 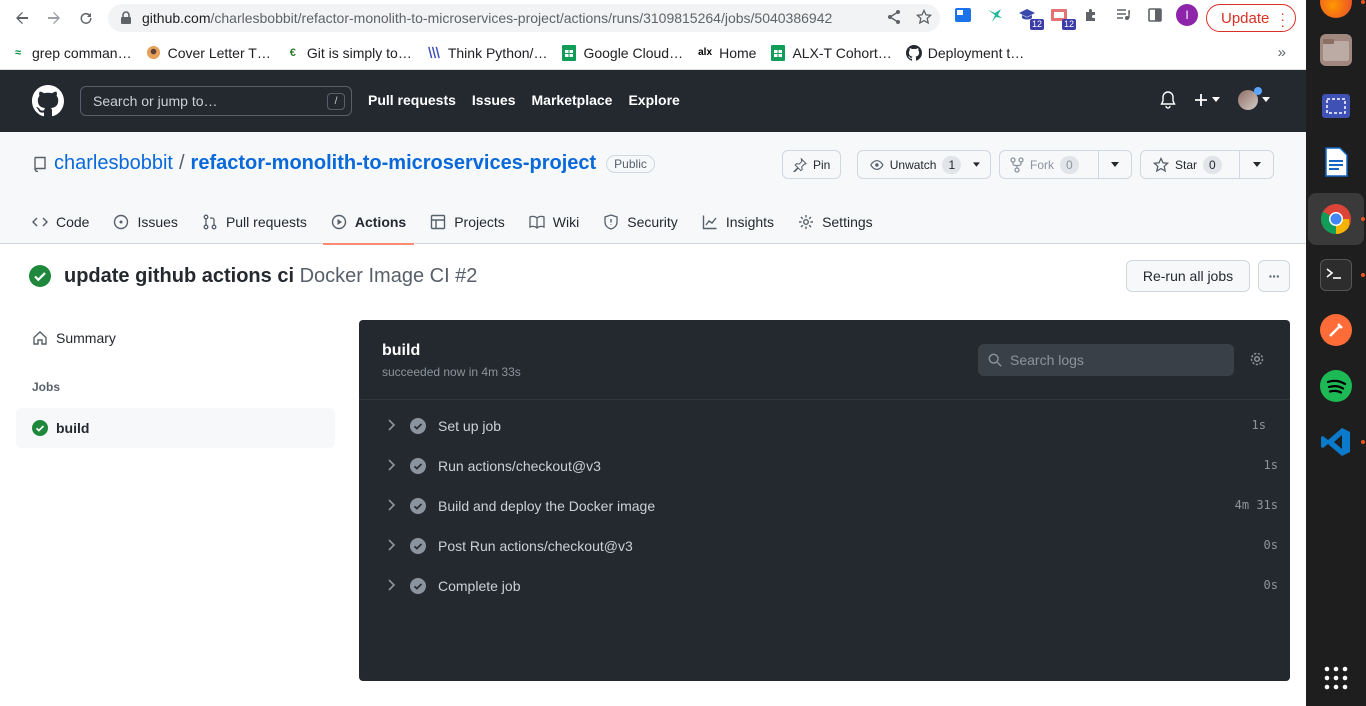 I want to click on watch-action: Unwatch 1, so click(x=924, y=164).